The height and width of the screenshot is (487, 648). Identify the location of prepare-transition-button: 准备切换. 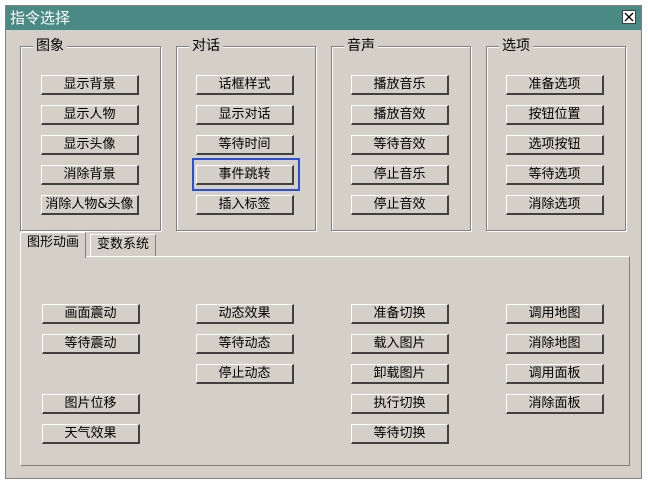
(400, 314).